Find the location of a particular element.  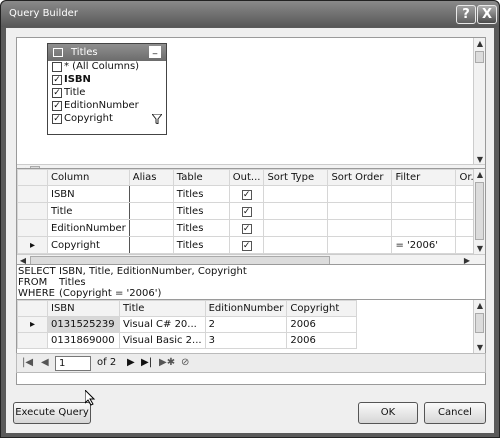

criteria-vertical-scrollbar: ▲ ▼ is located at coordinates (479, 212).